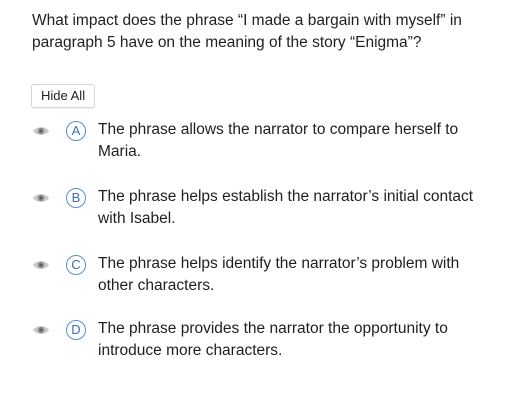  What do you see at coordinates (76, 265) in the screenshot?
I see `option-letter-c: C` at bounding box center [76, 265].